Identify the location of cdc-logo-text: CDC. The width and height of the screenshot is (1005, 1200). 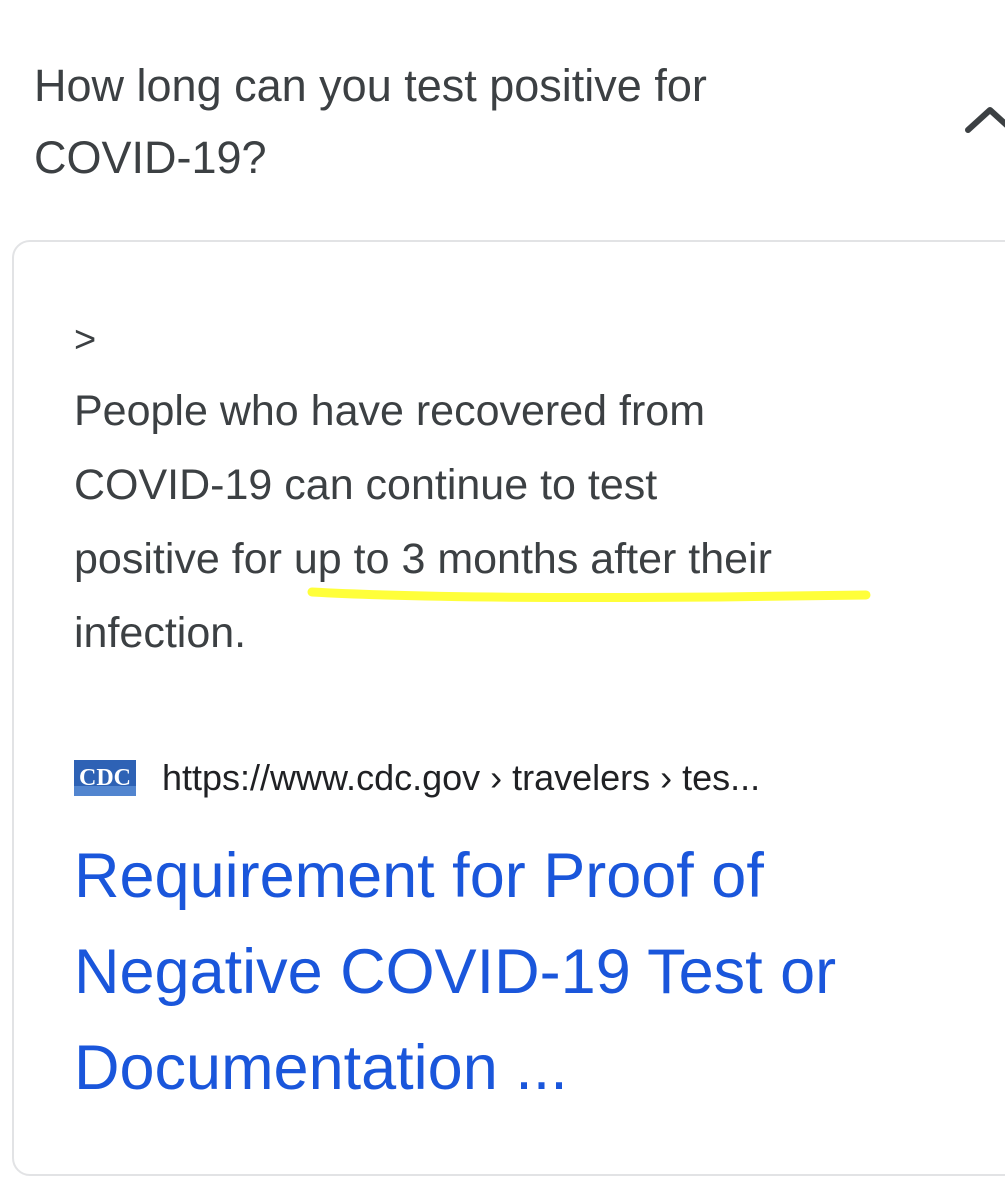
(105, 778).